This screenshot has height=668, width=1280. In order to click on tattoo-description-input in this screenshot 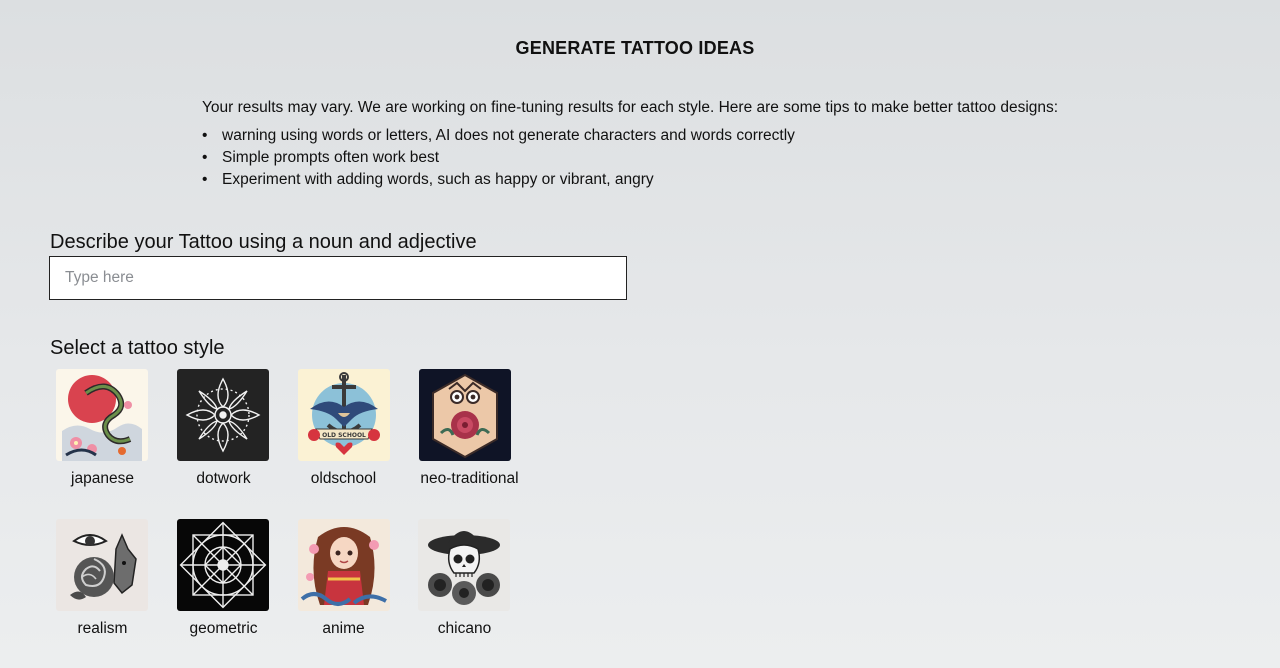, I will do `click(338, 278)`.